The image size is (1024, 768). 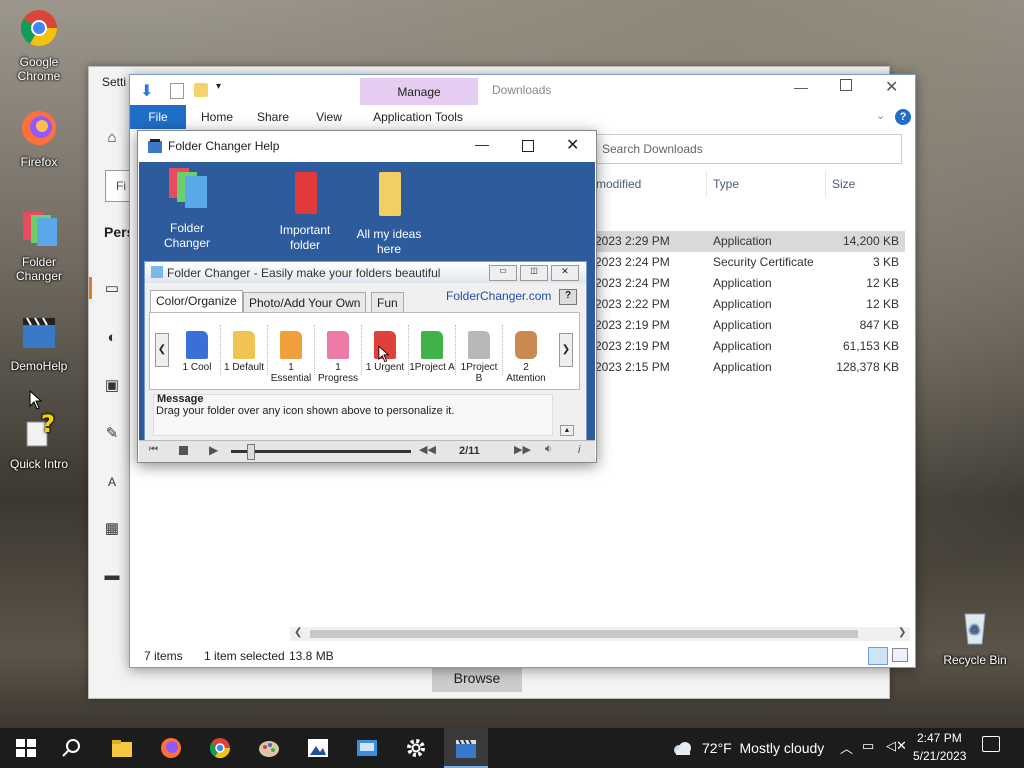 I want to click on collapse-message-button: ▲, so click(x=567, y=430).